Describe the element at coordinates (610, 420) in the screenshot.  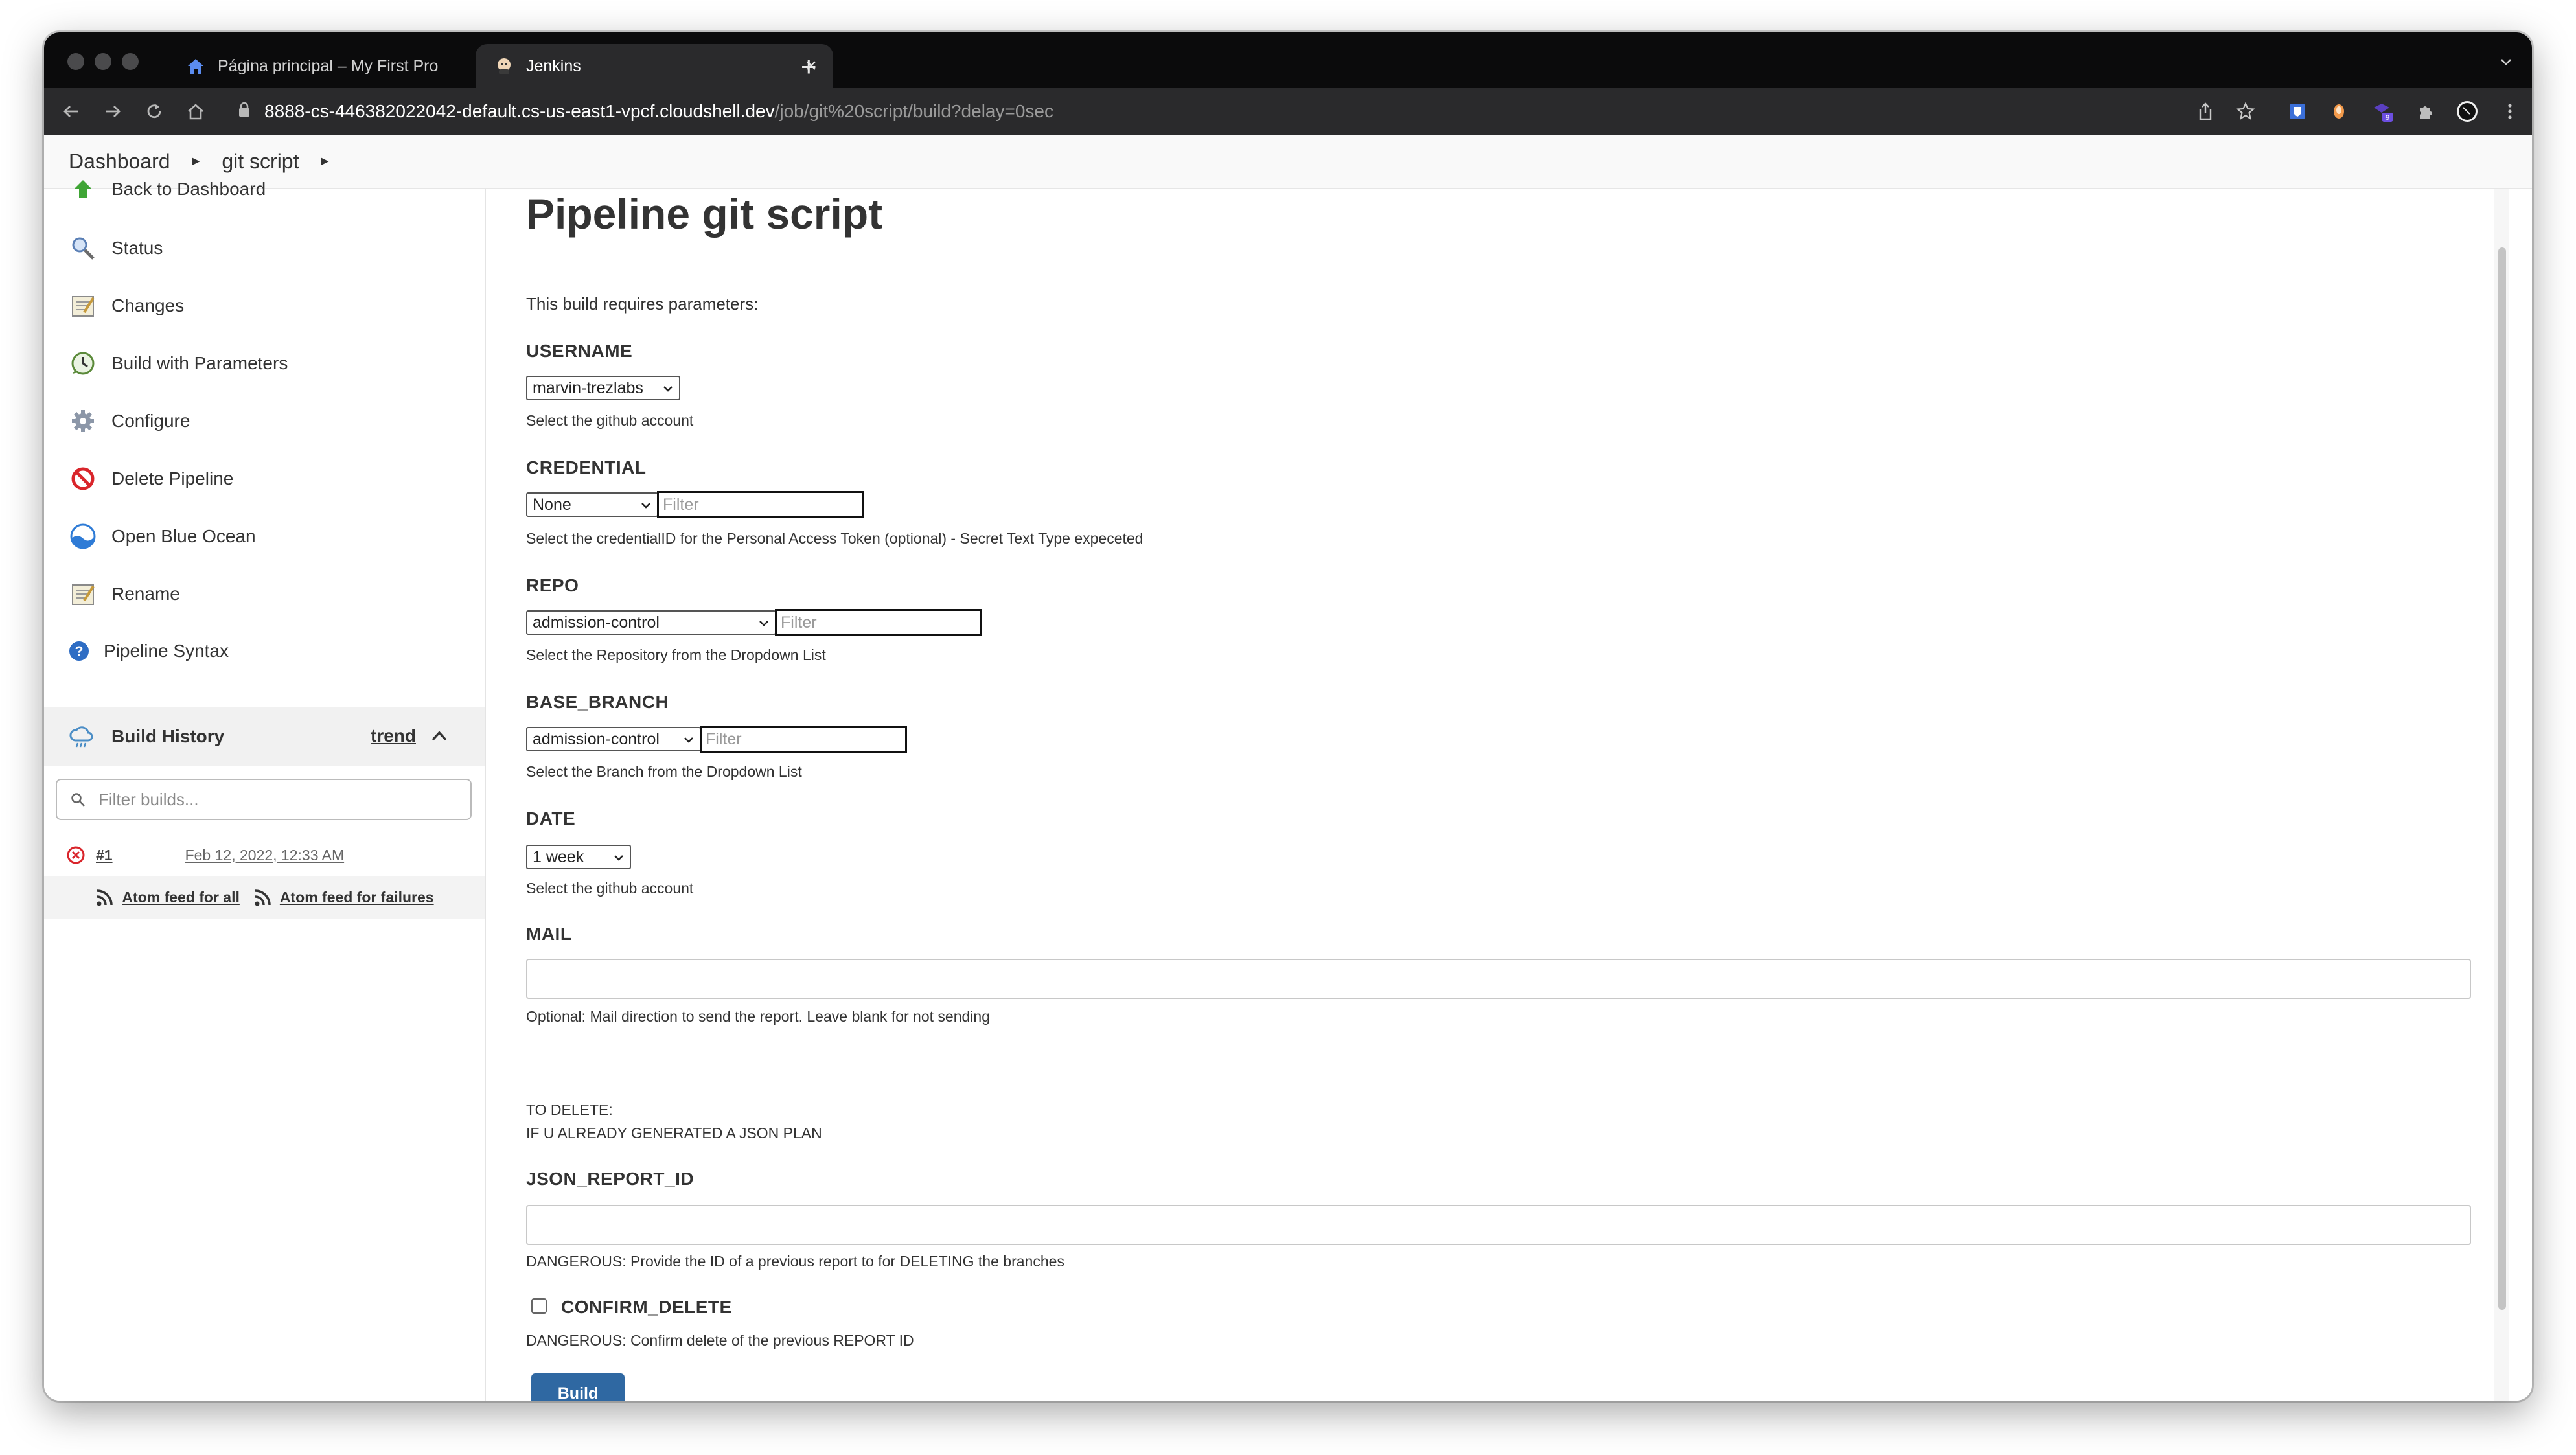
I see `param-username-description: Select the github account` at that location.